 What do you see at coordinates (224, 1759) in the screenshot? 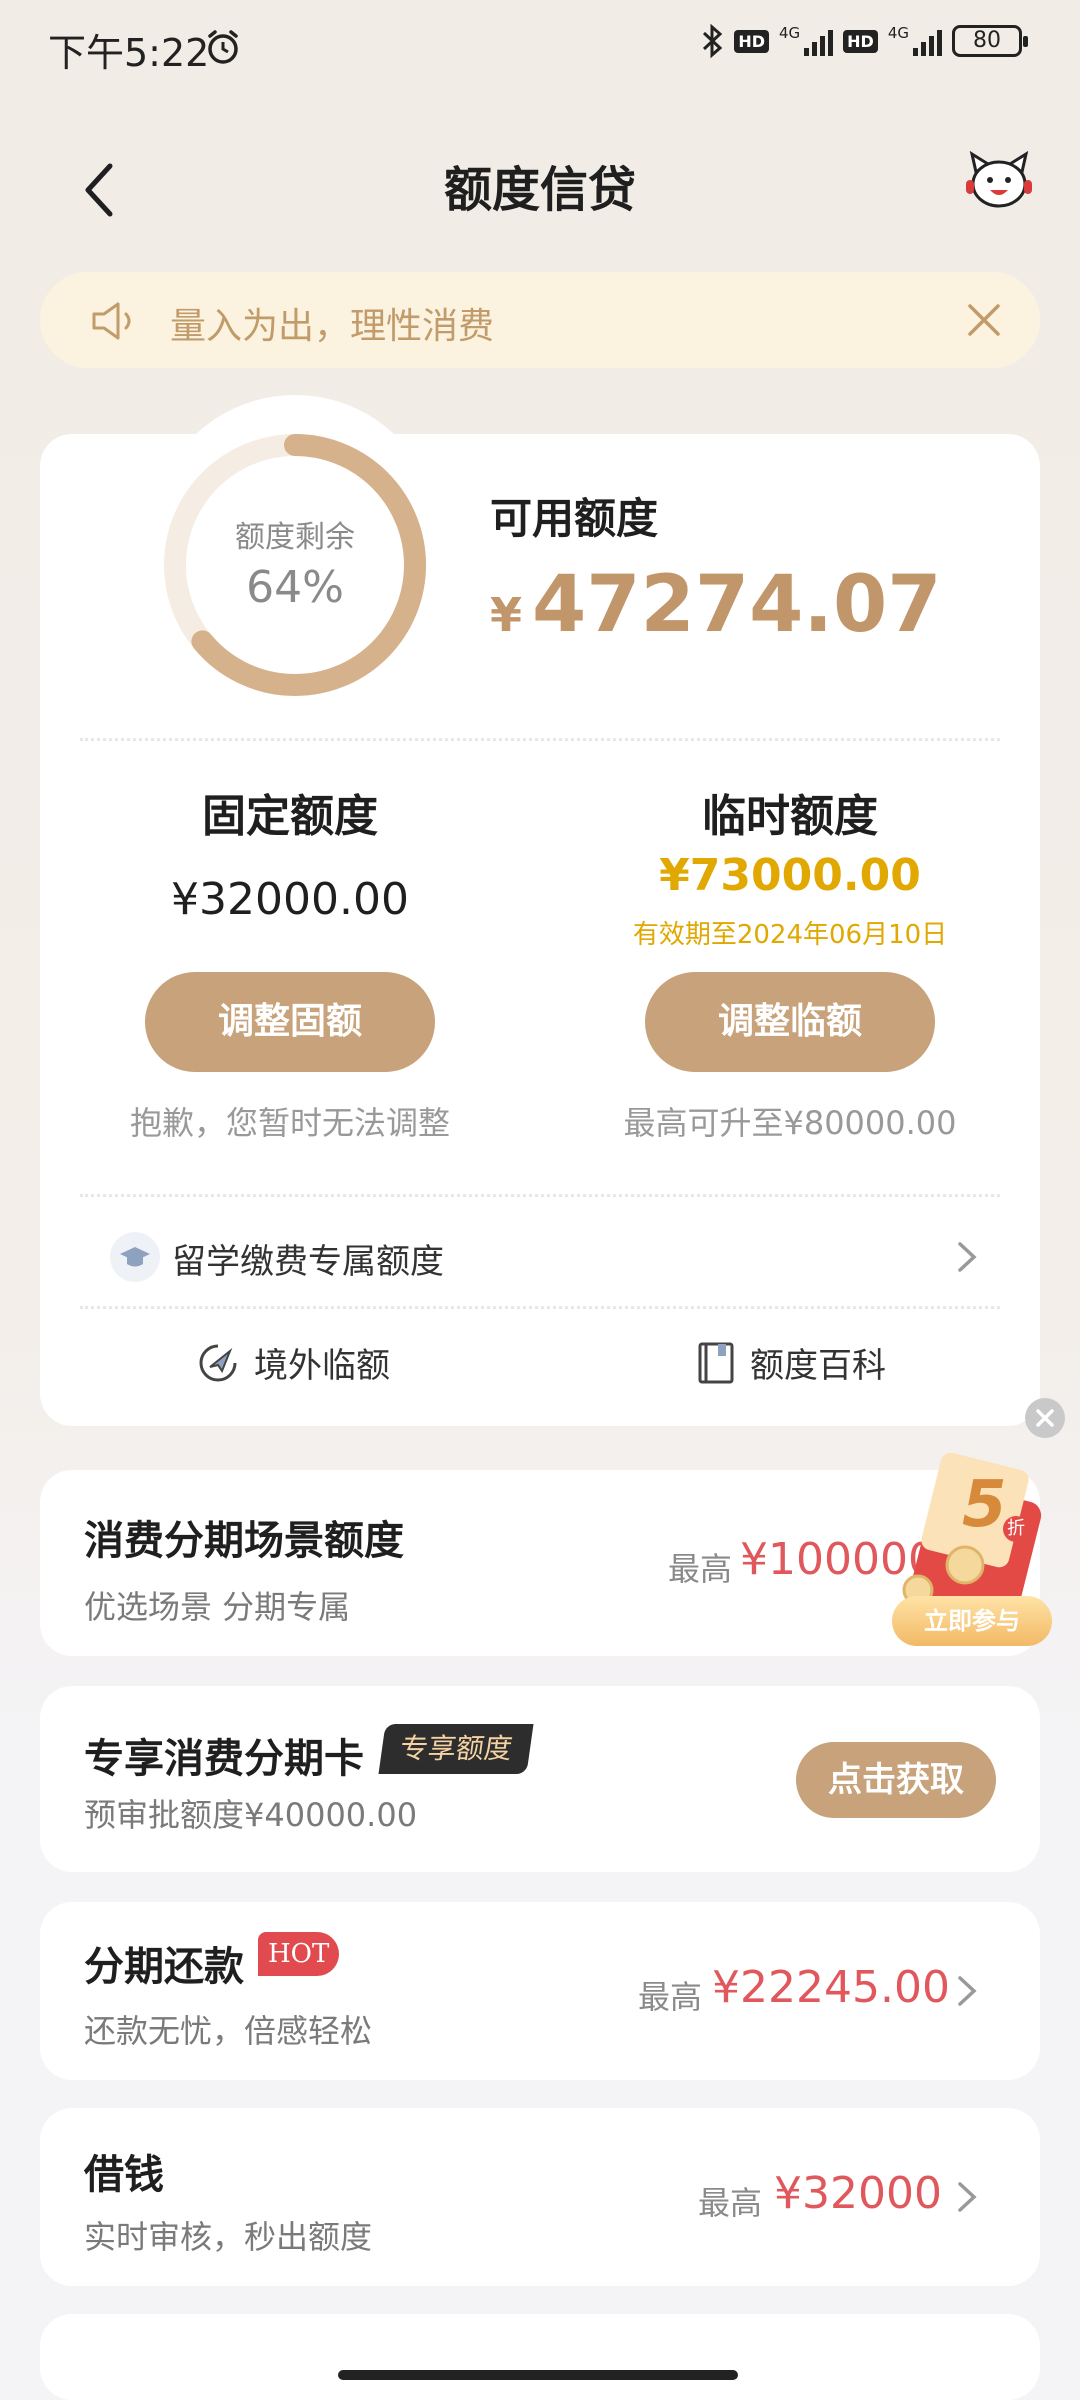
I see `exclusive-card-title: 专享消费分期卡` at bounding box center [224, 1759].